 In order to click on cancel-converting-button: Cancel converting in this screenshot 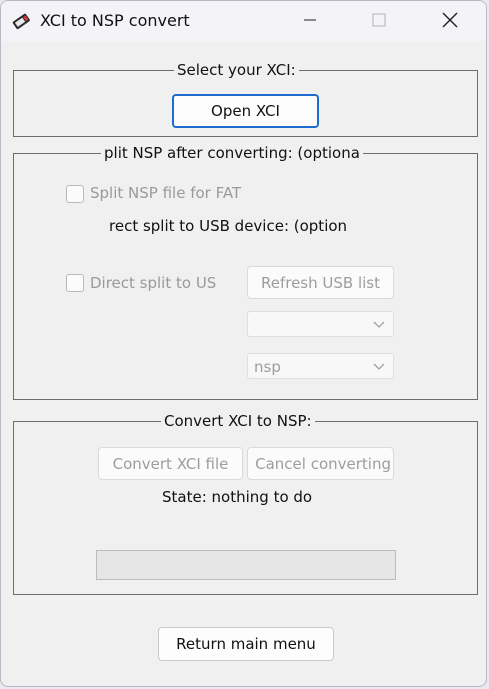, I will do `click(320, 463)`.